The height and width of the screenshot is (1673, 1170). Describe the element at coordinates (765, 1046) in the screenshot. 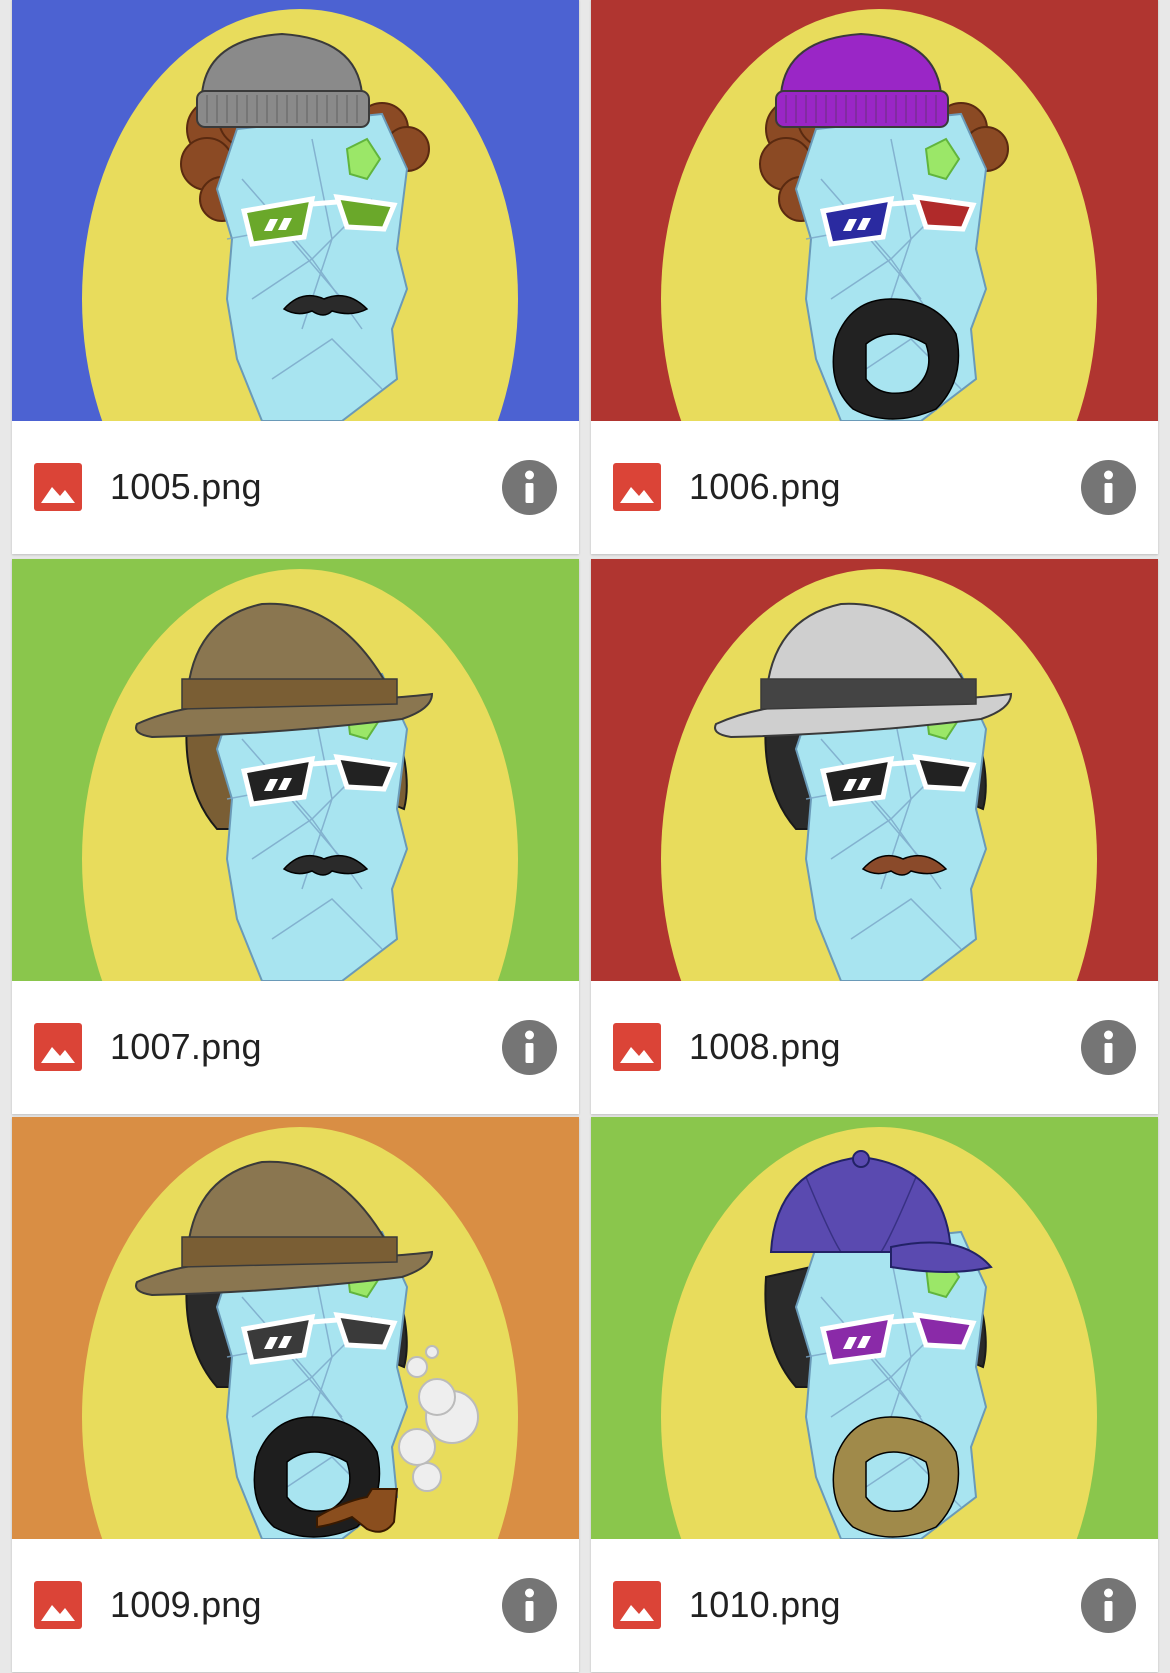

I see `file-name: 1008.png` at that location.